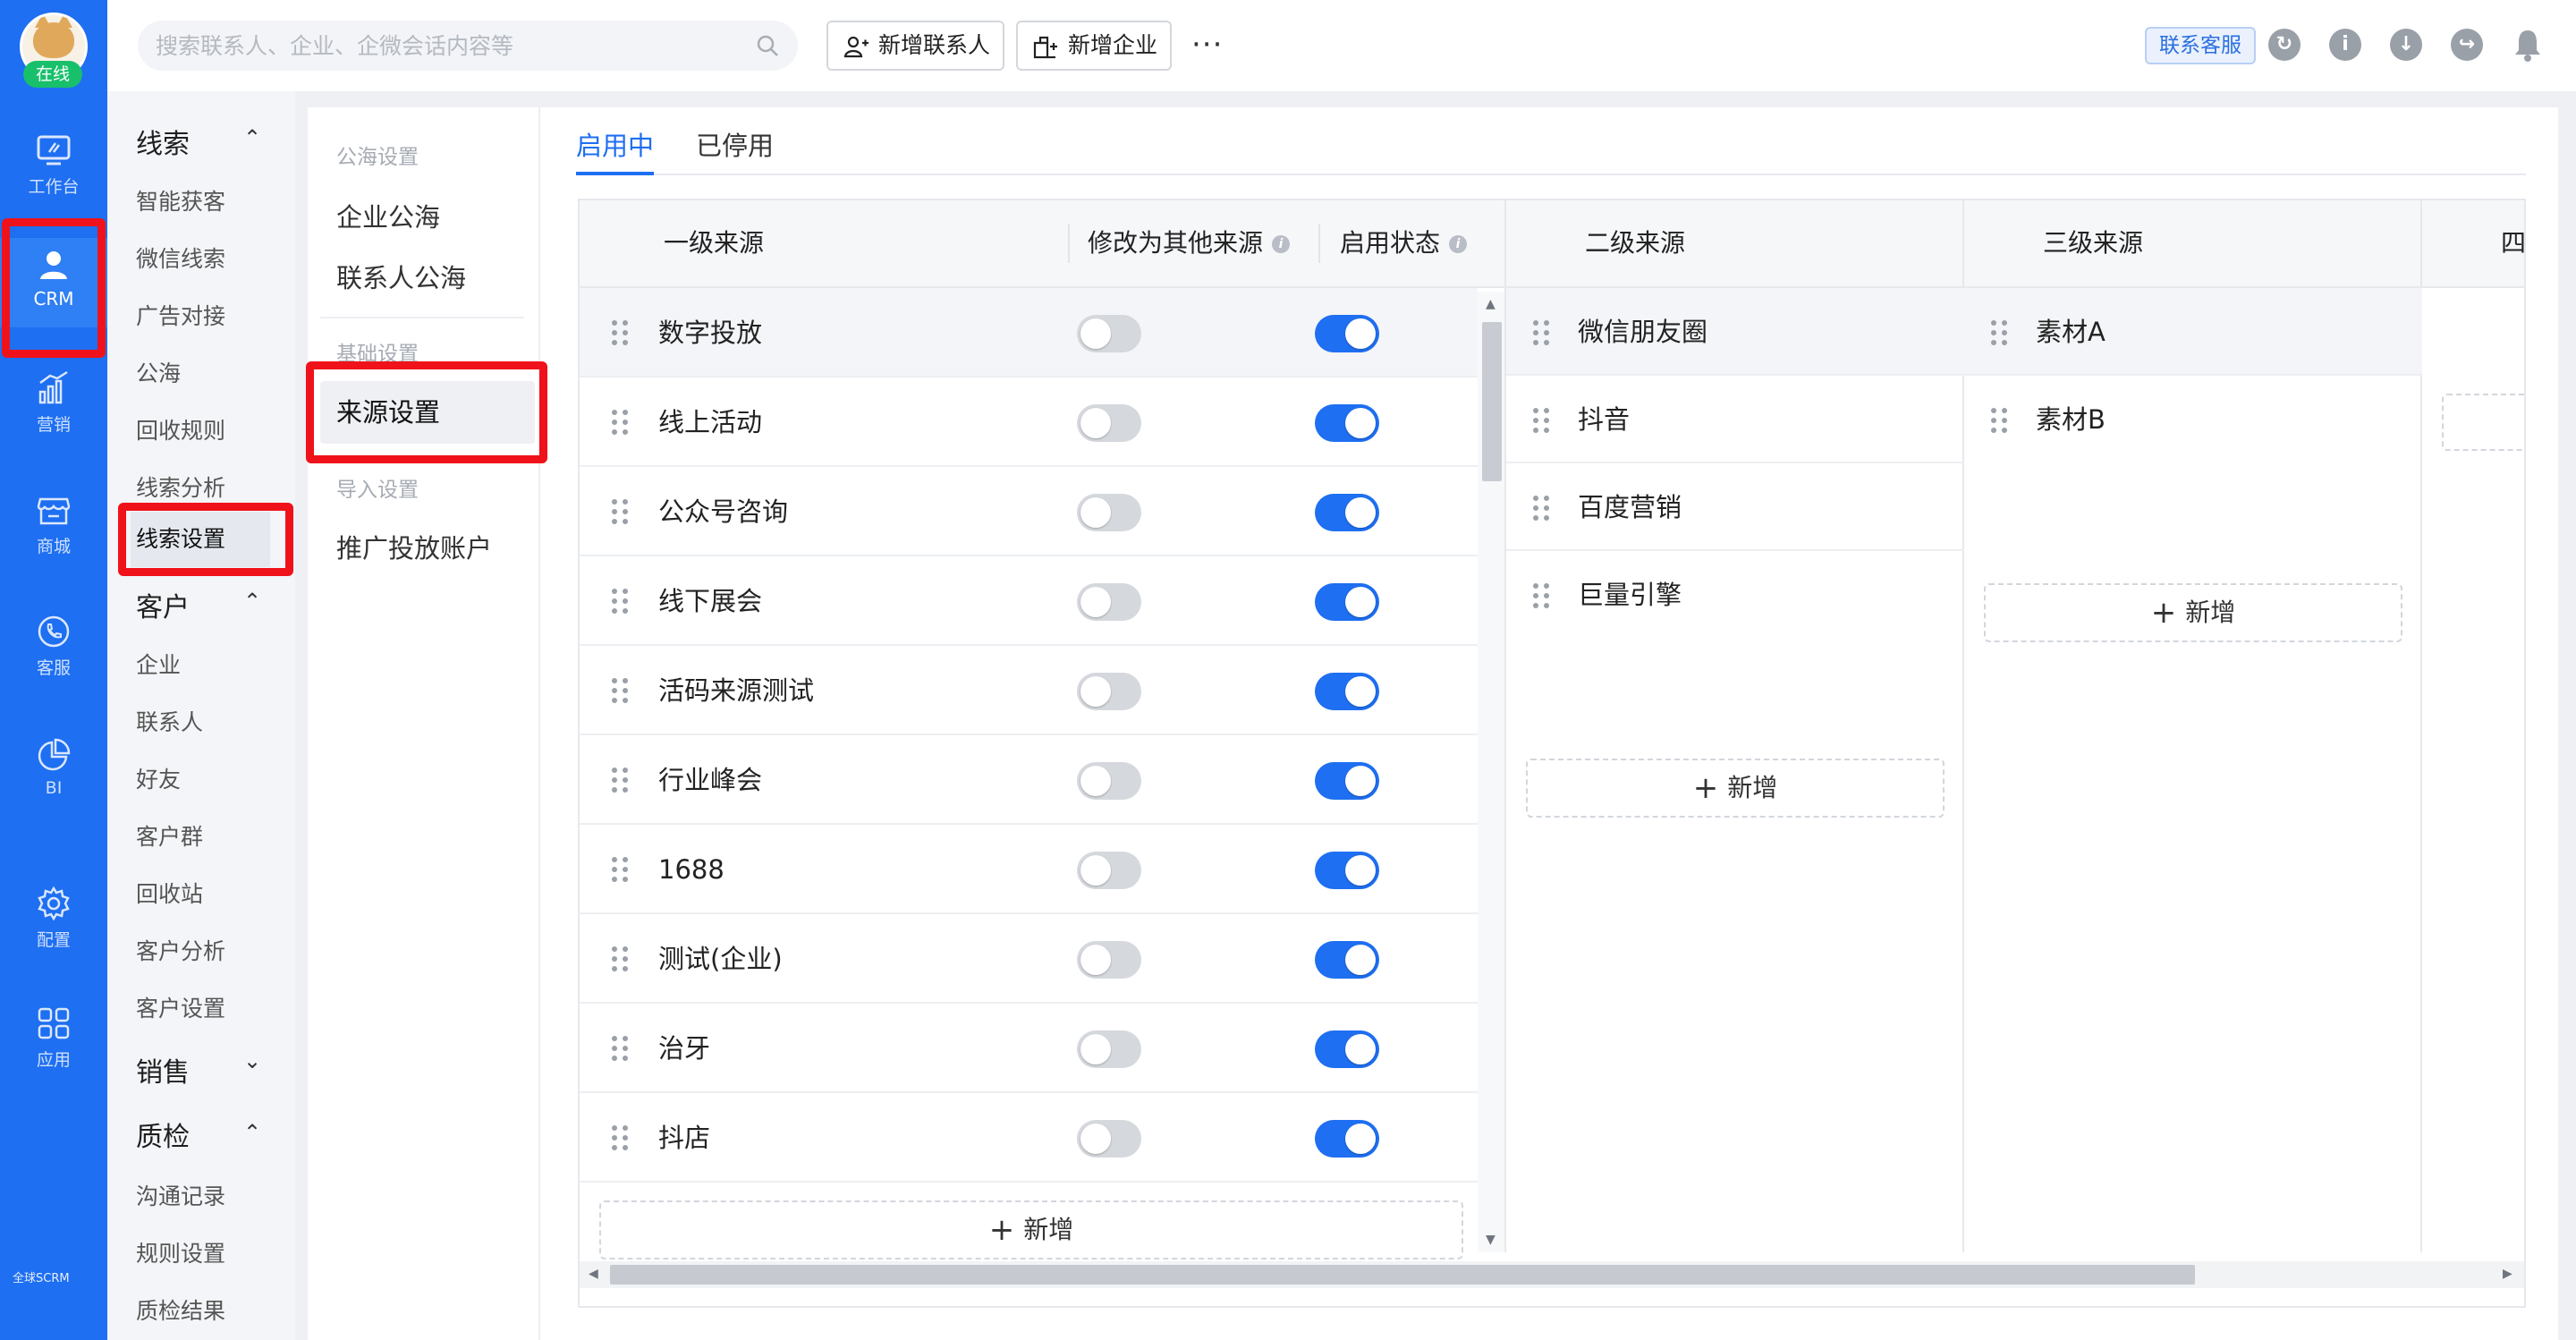  What do you see at coordinates (2193, 332) in the screenshot?
I see `list-item: 素材A` at bounding box center [2193, 332].